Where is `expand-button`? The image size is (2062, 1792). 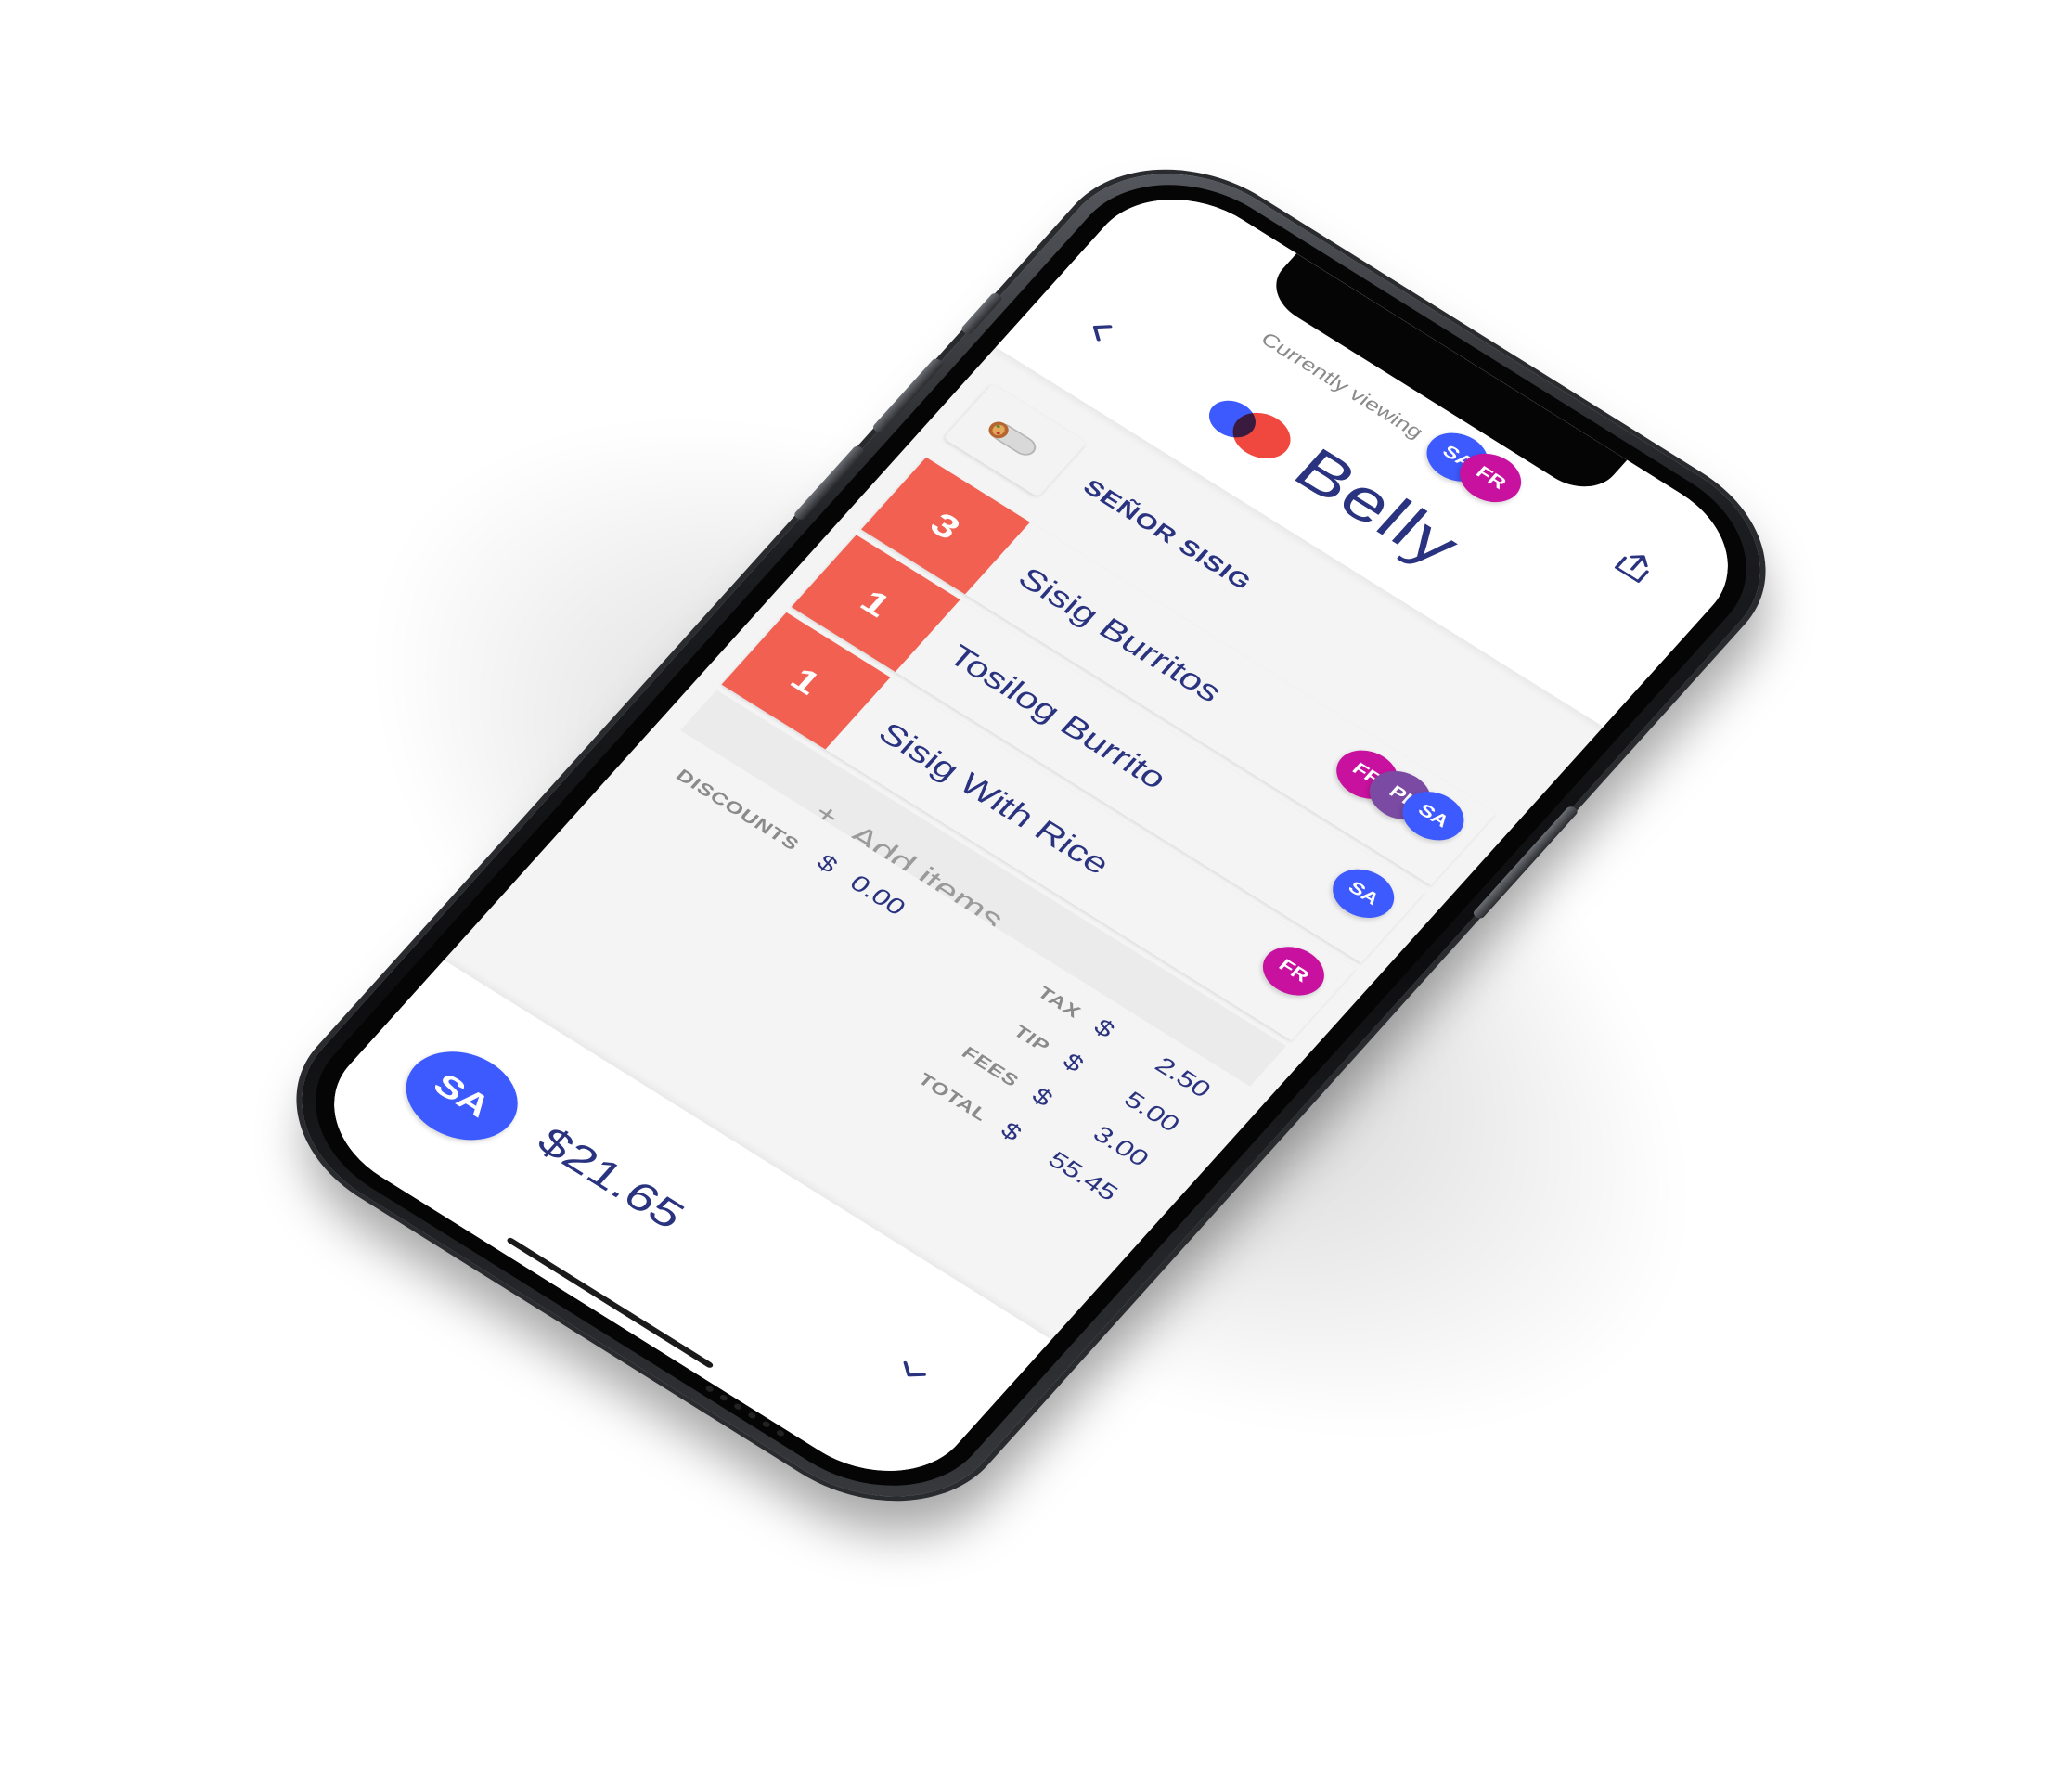 expand-button is located at coordinates (911, 1372).